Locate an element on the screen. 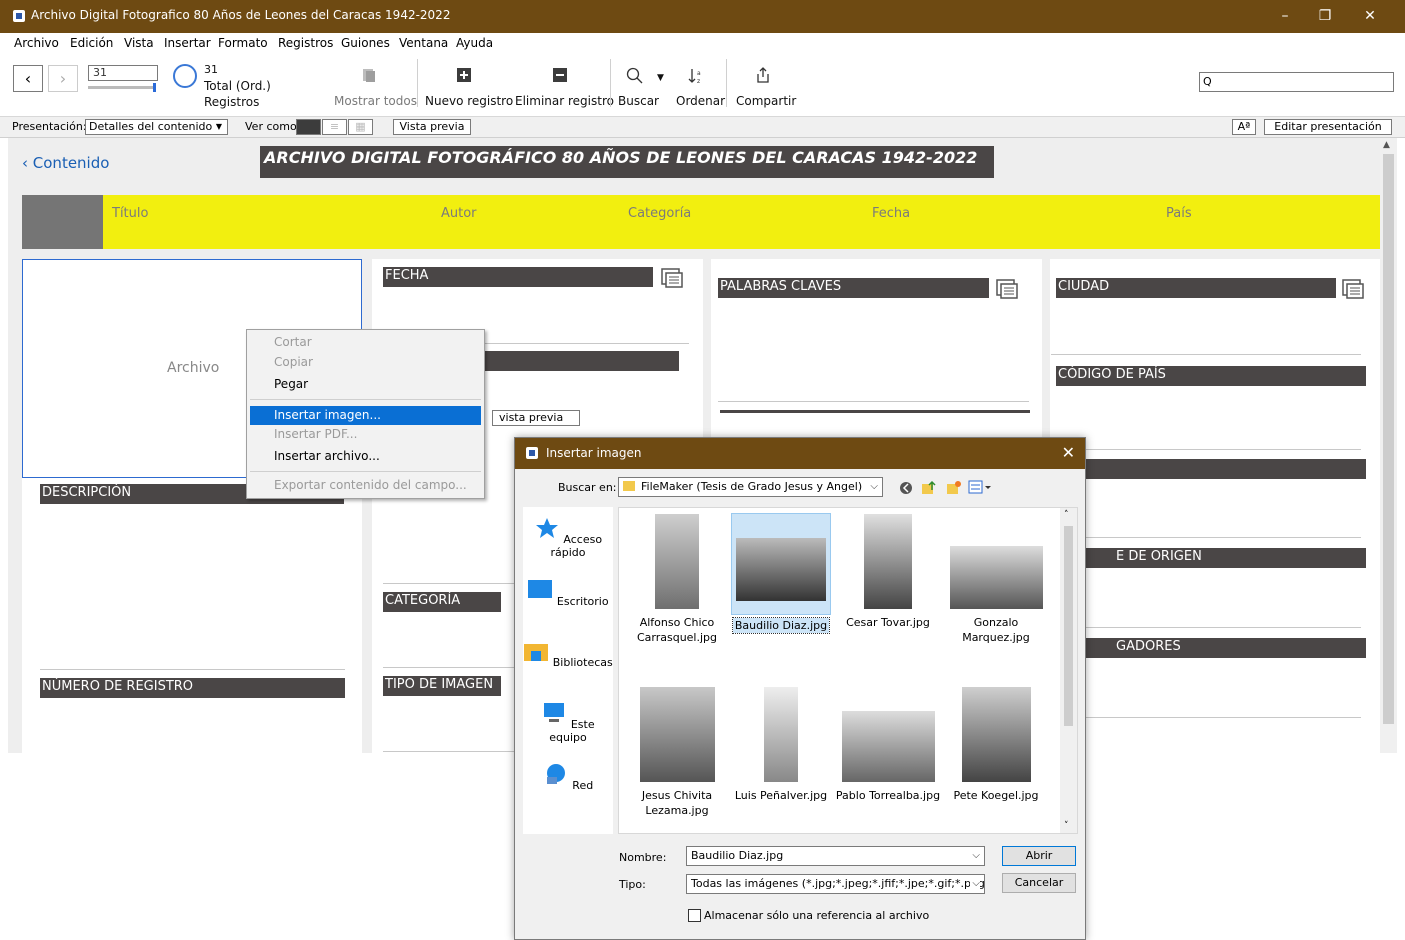 The width and height of the screenshot is (1405, 940). delete-record-icon is located at coordinates (560, 75).